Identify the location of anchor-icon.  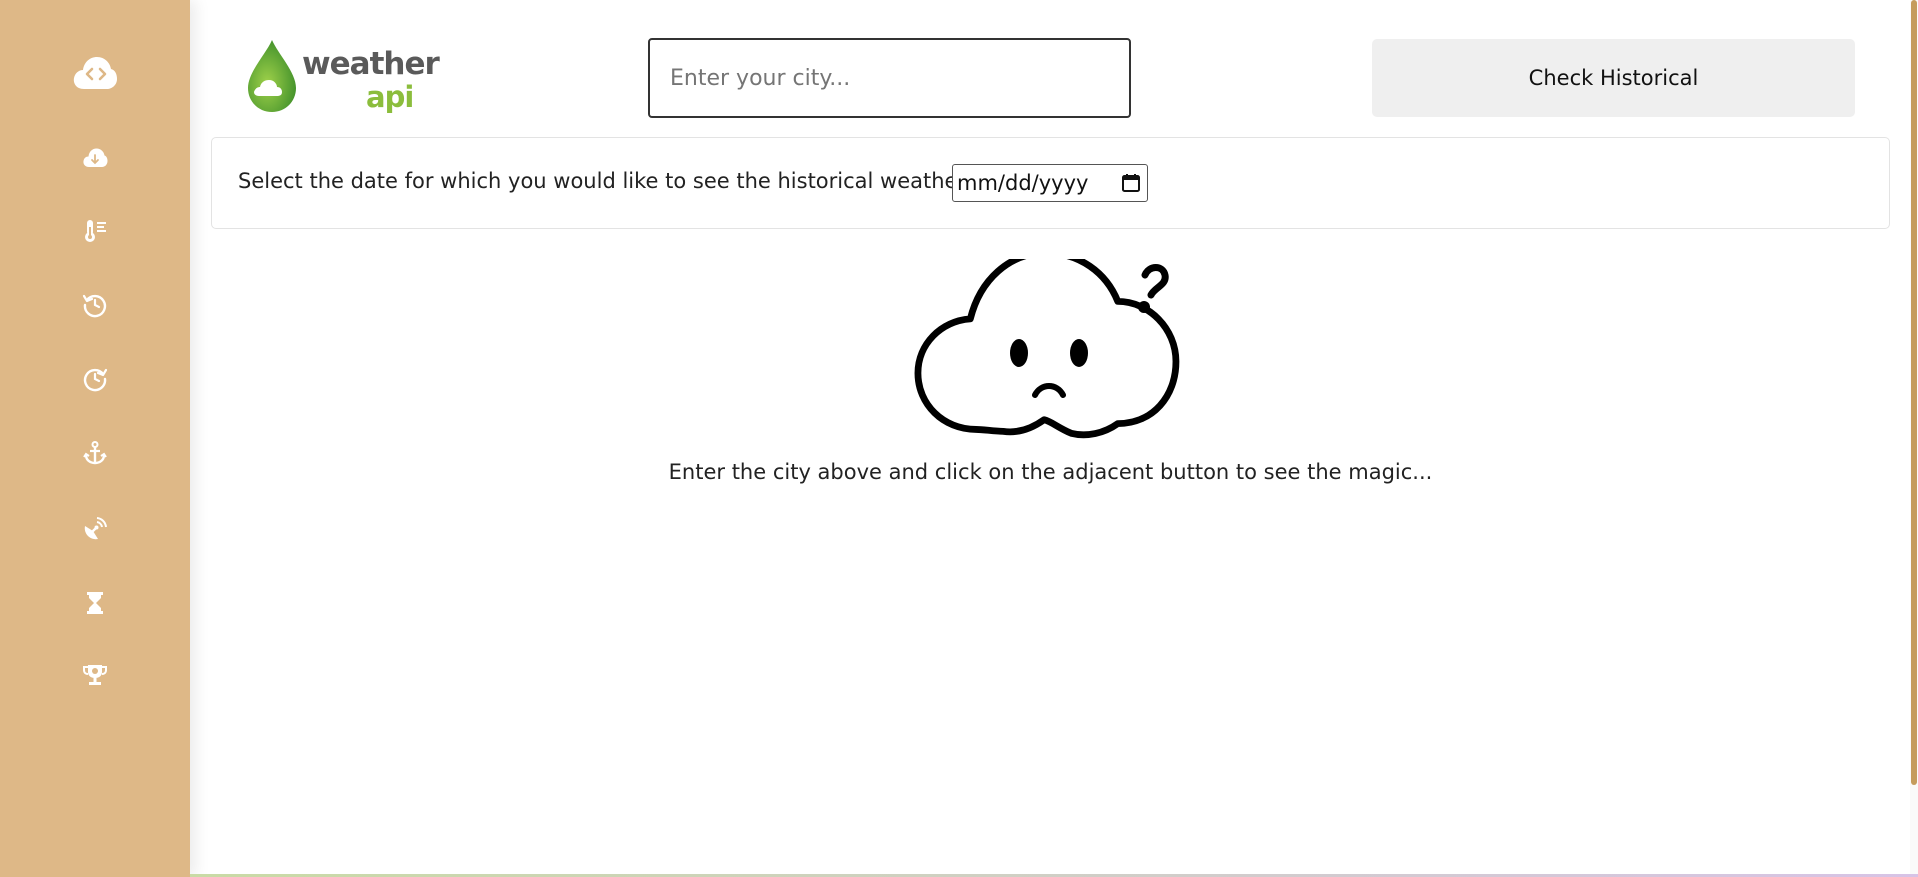
(95, 453).